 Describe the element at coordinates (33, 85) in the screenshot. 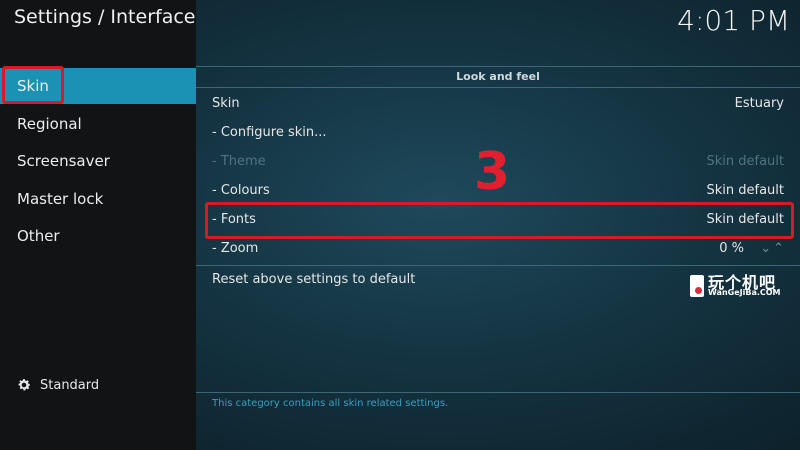

I see `skin-highlight-box` at that location.